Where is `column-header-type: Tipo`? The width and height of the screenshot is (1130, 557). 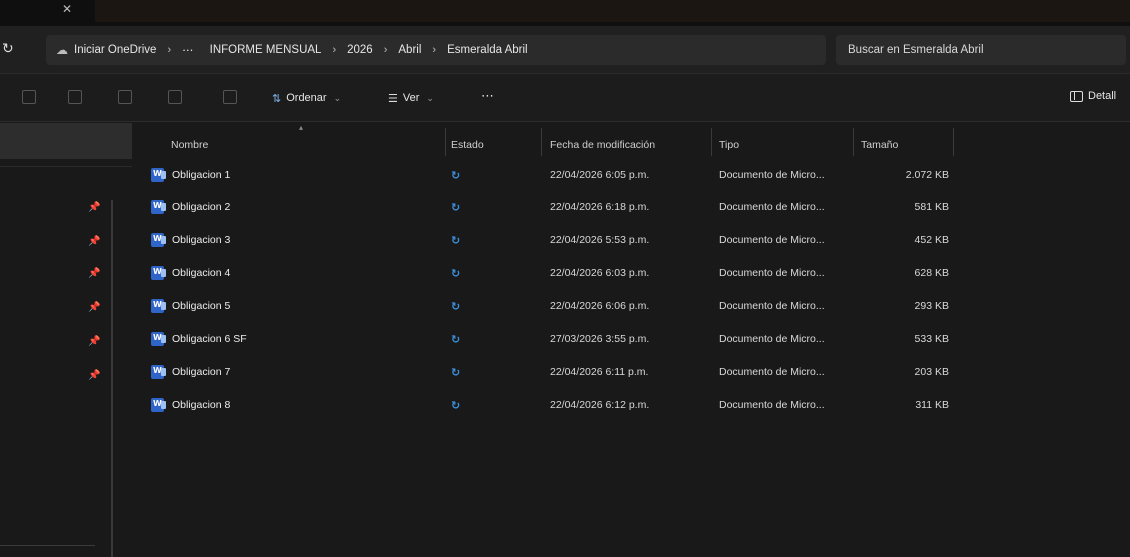 column-header-type: Tipo is located at coordinates (729, 145).